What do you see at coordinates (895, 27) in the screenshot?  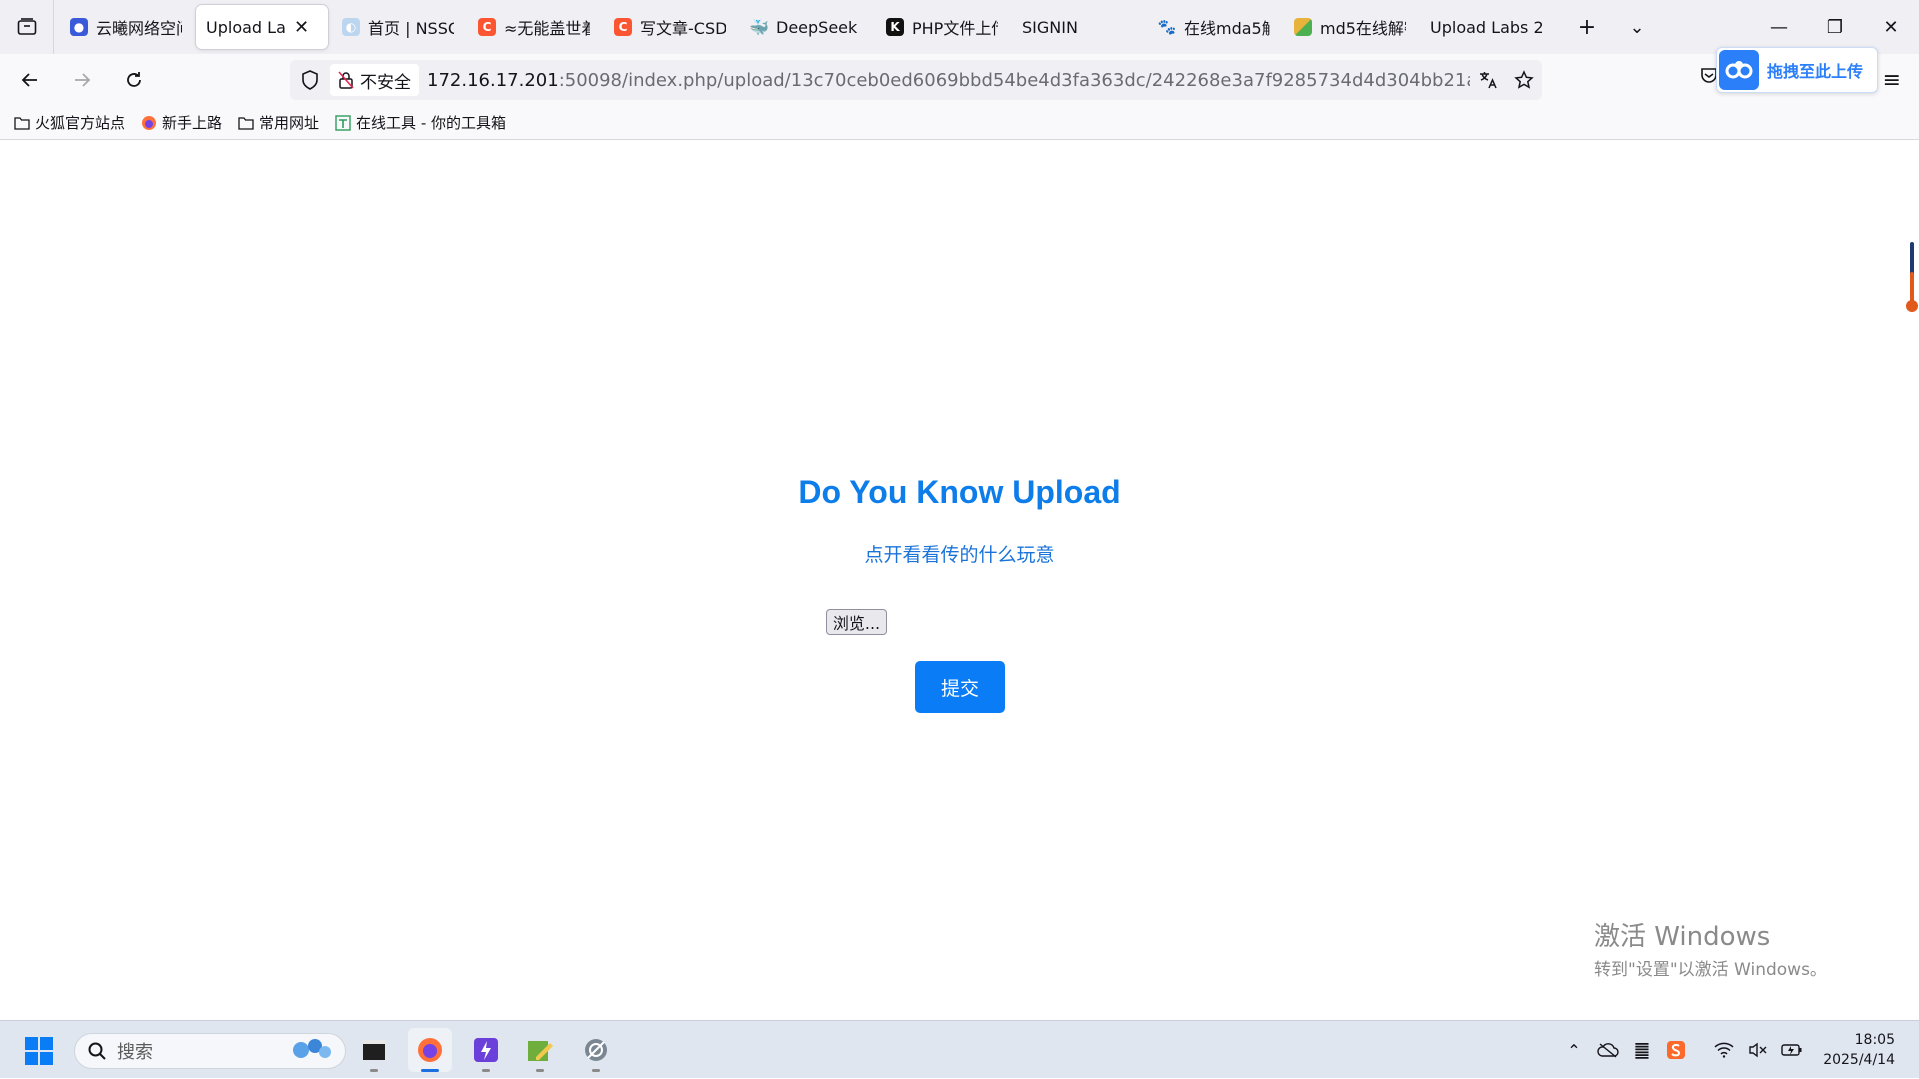 I see `k-icon: K` at bounding box center [895, 27].